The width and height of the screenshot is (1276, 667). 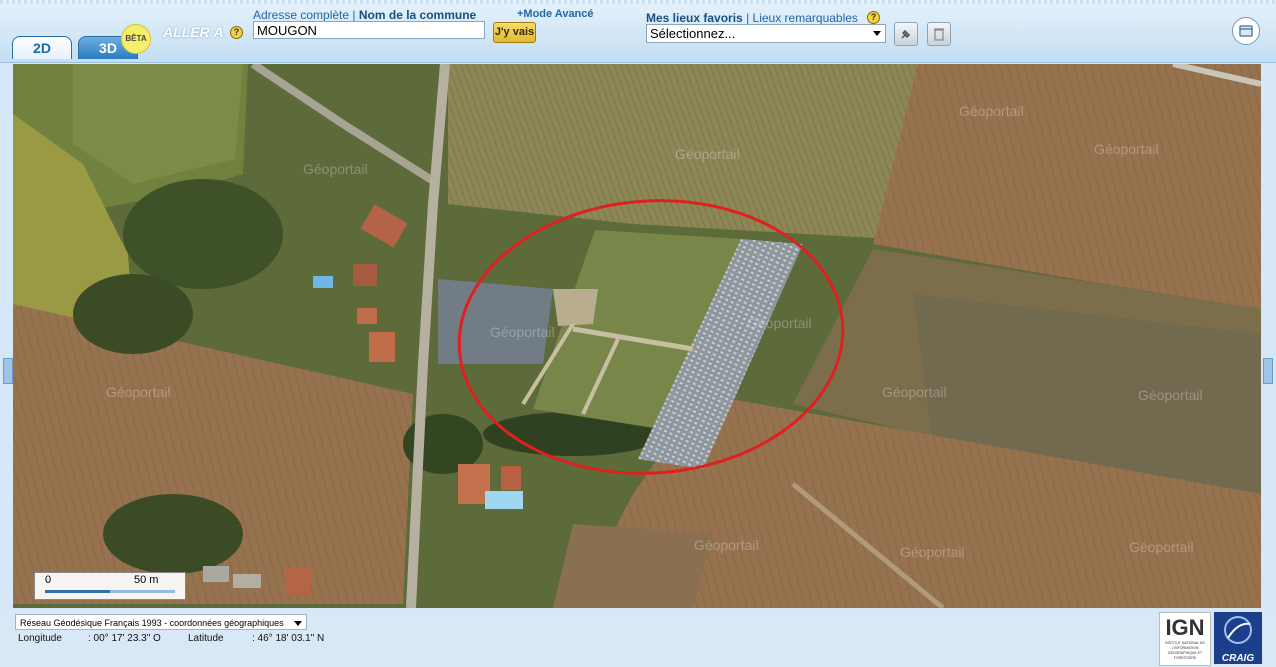 I want to click on top-stripe, so click(x=638, y=2).